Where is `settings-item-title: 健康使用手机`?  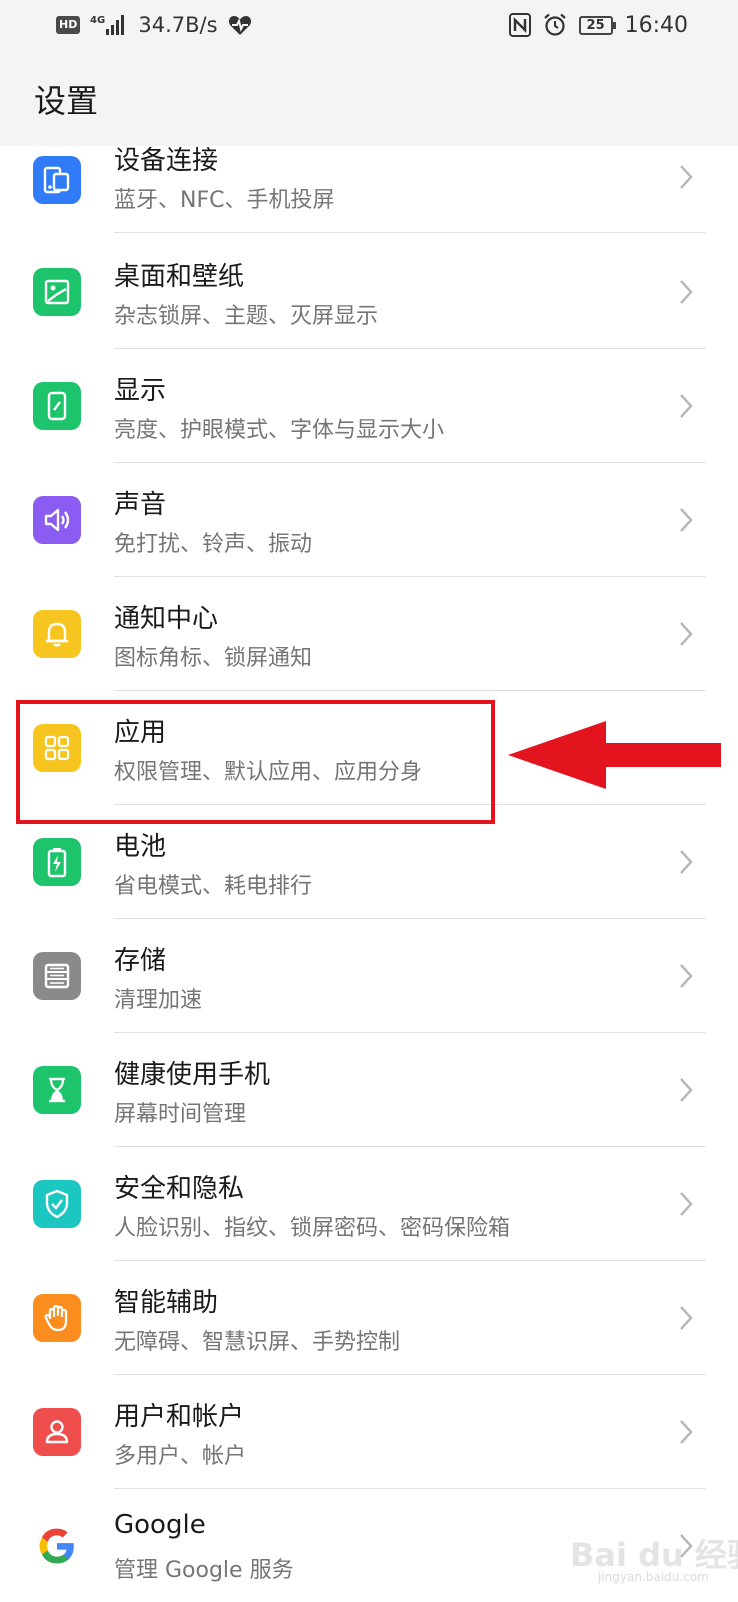
settings-item-title: 健康使用手机 is located at coordinates (192, 1075).